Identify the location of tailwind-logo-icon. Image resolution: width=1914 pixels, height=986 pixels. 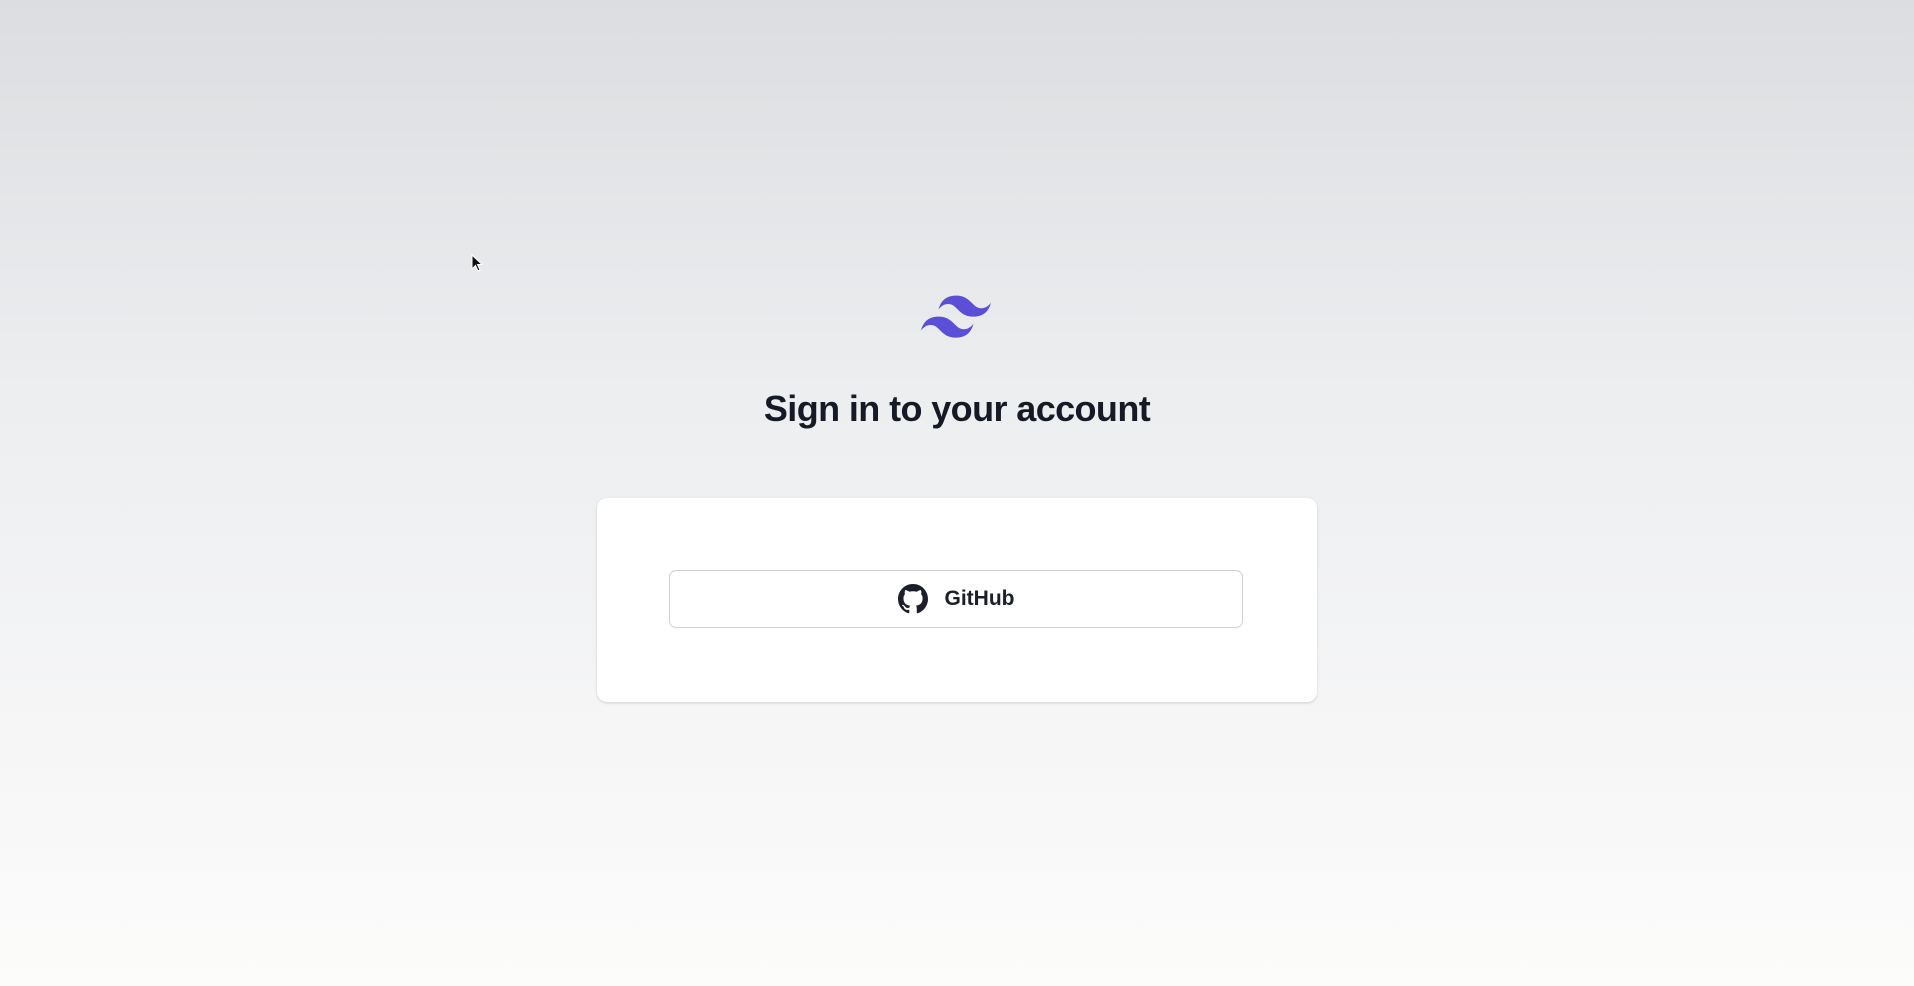
(956, 316).